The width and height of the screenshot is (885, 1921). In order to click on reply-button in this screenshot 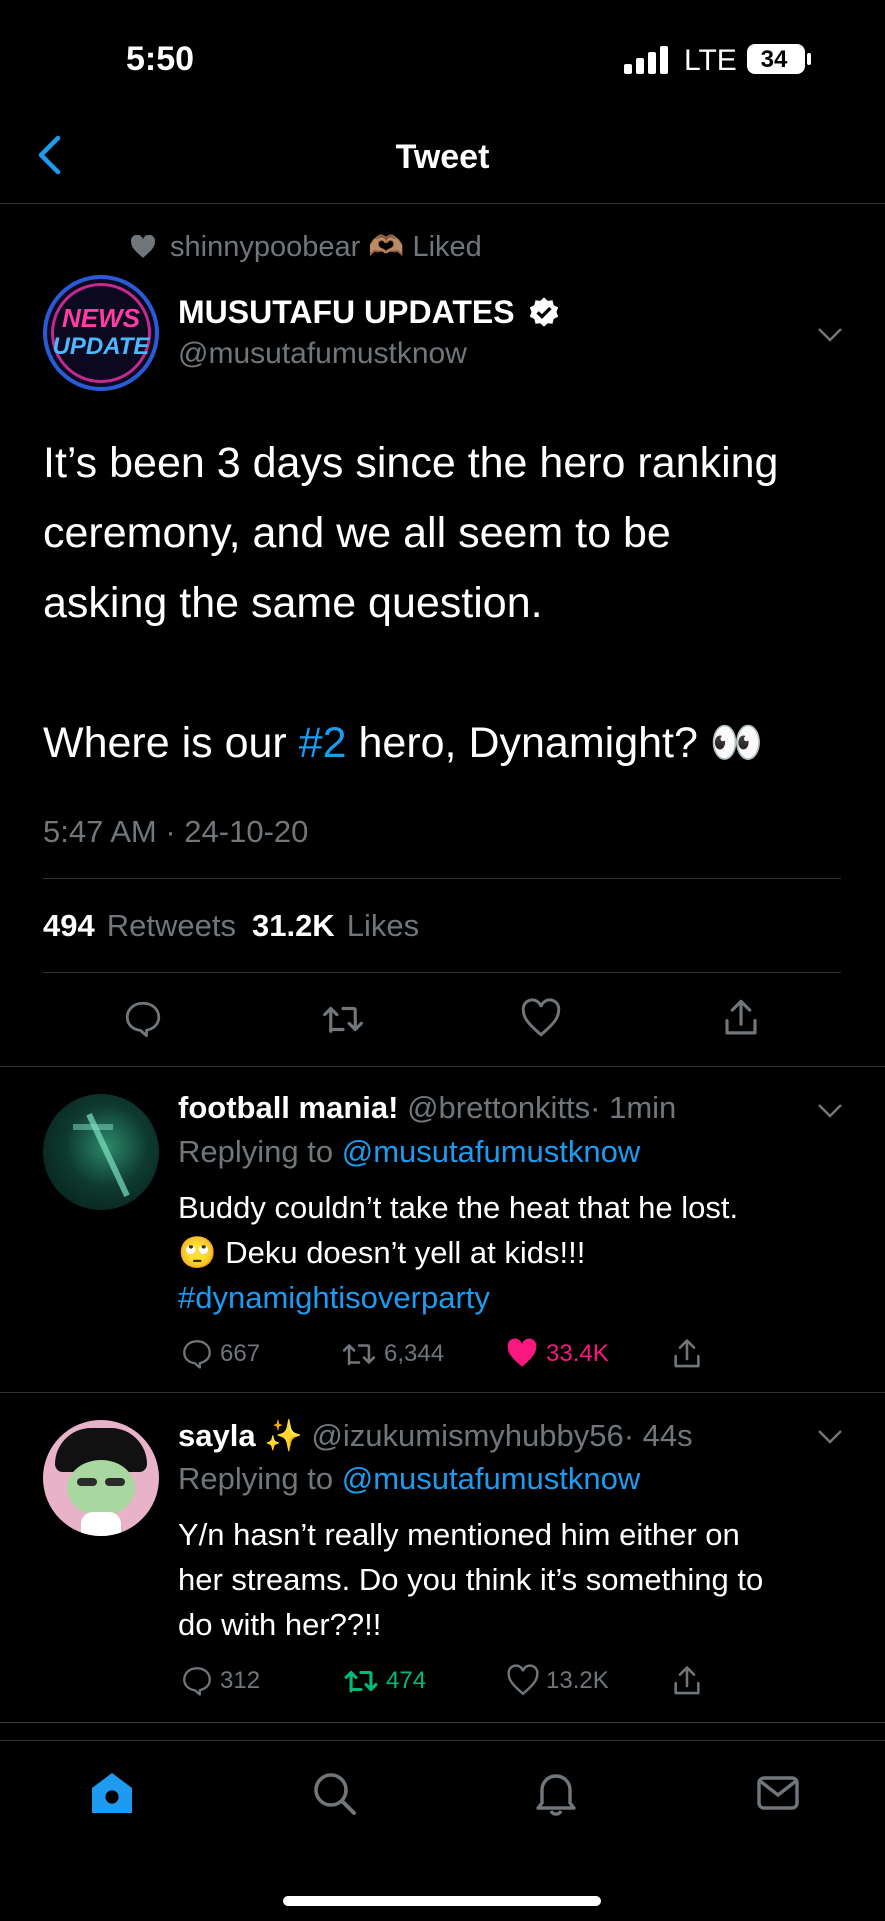, I will do `click(143, 1019)`.